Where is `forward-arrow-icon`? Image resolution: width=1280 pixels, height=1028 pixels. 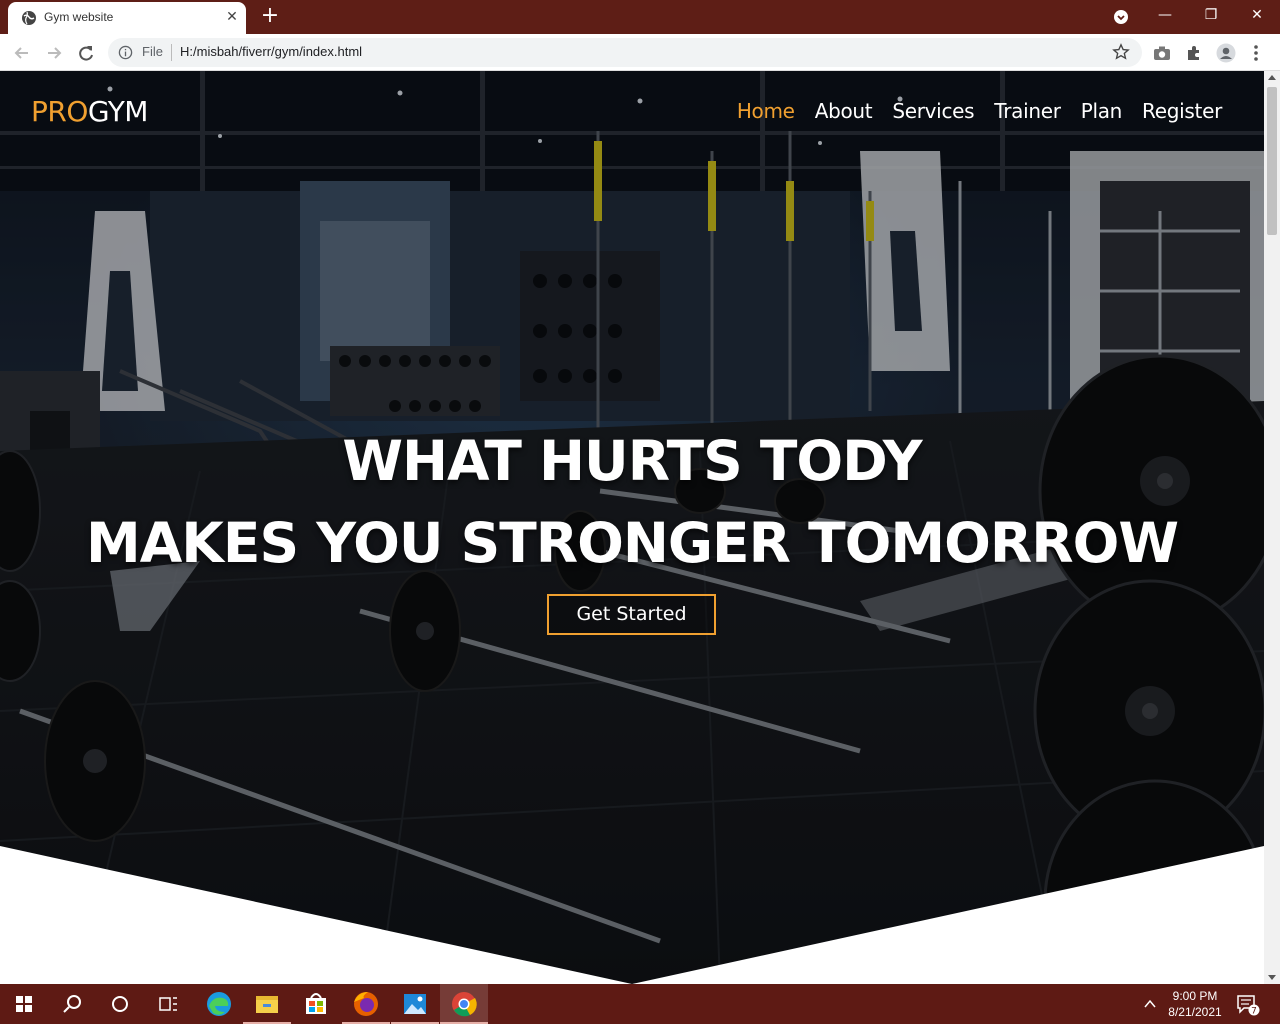 forward-arrow-icon is located at coordinates (54, 53).